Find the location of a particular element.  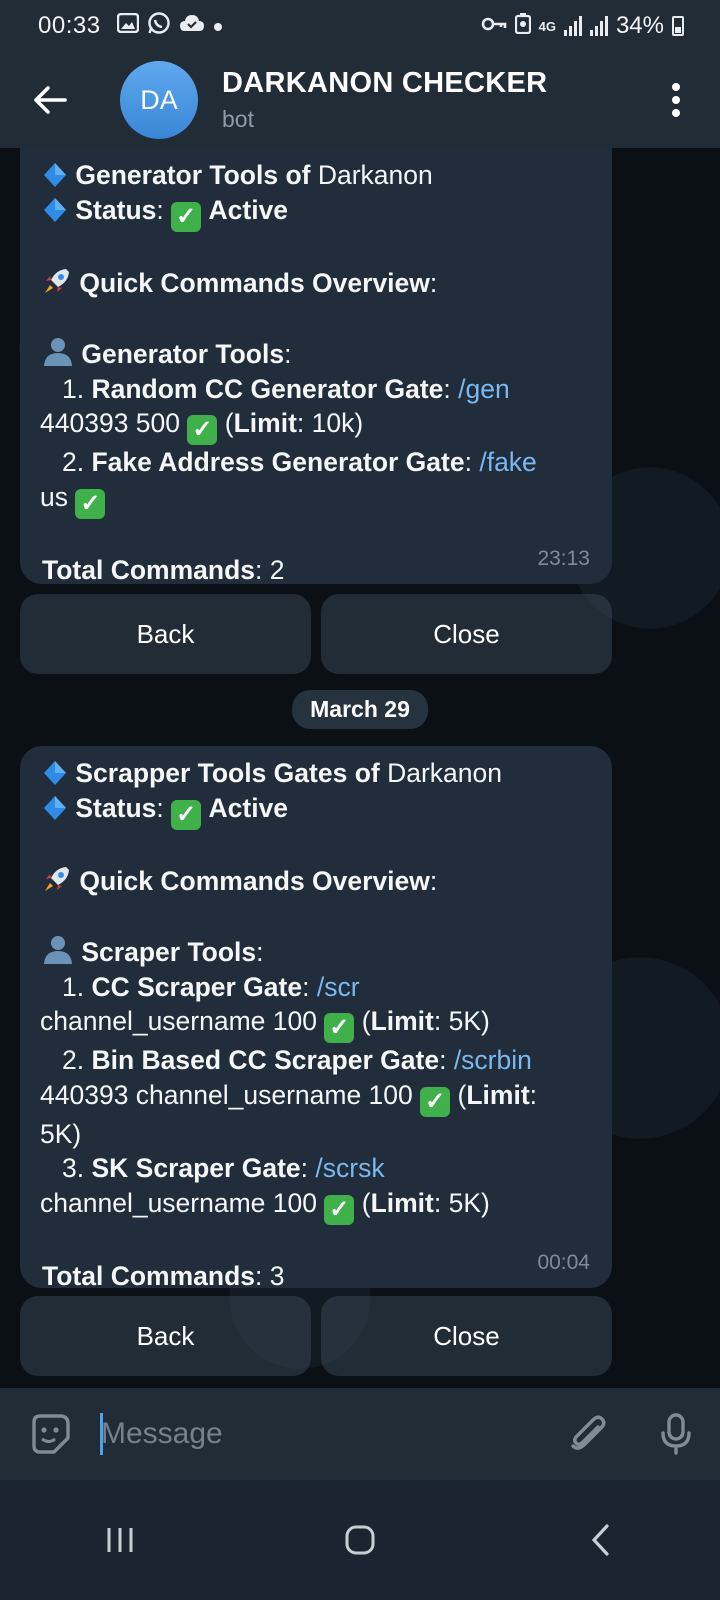

message-line: 5K) is located at coordinates (314, 1134).